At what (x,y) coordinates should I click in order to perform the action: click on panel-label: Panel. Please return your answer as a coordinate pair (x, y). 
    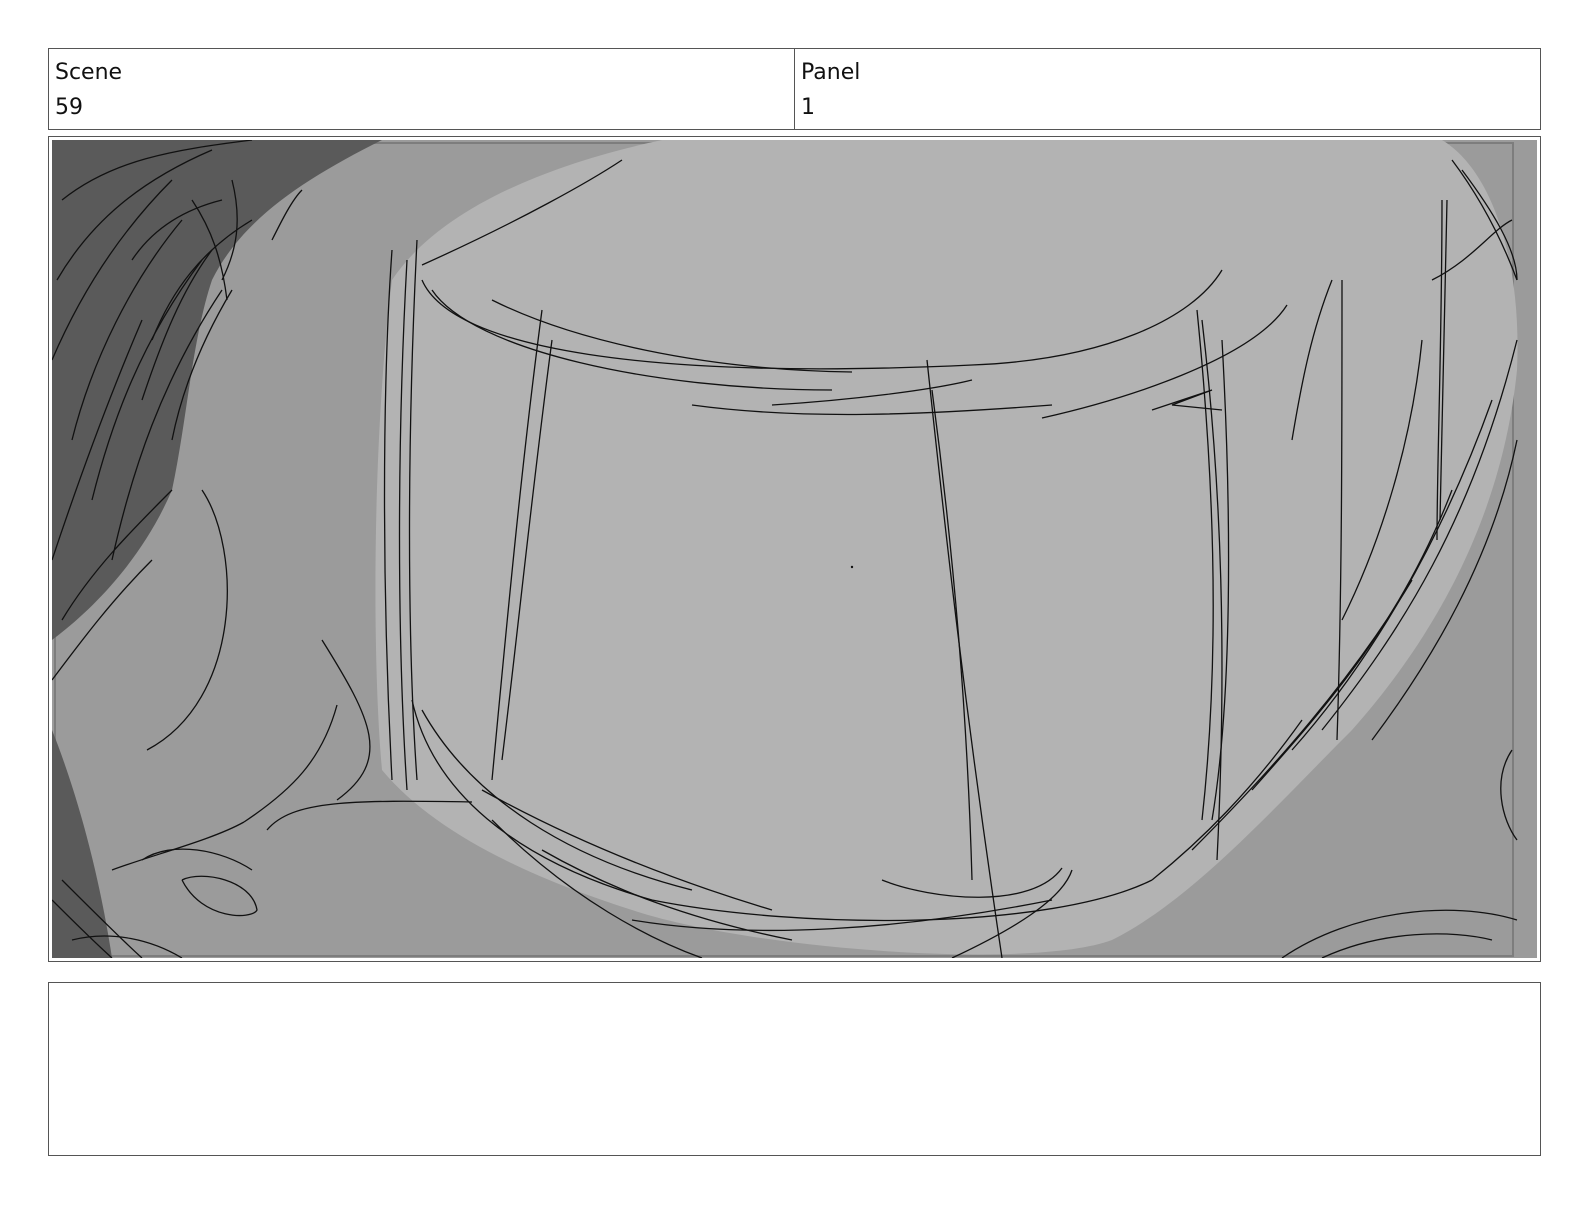
    Looking at the image, I should click on (831, 72).